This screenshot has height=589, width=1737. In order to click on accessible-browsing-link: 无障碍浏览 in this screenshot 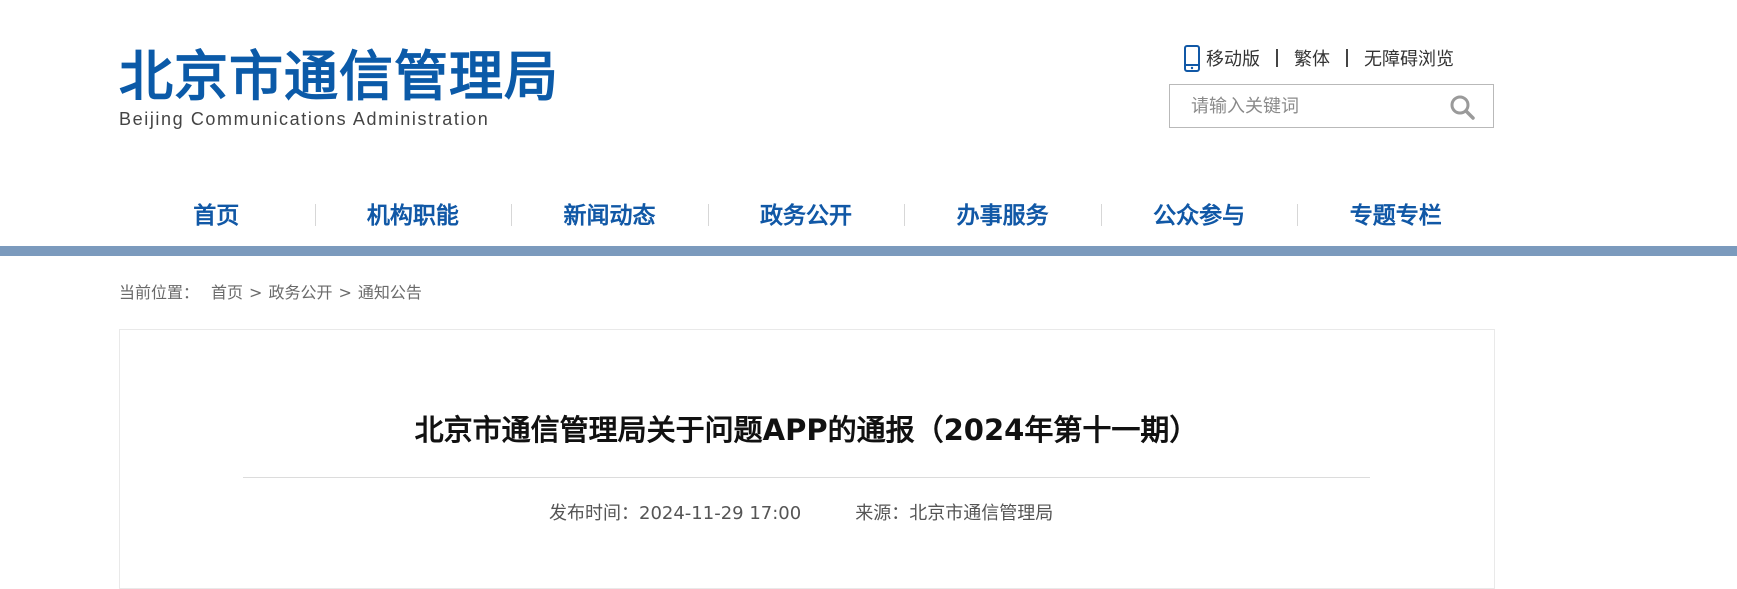, I will do `click(1409, 58)`.